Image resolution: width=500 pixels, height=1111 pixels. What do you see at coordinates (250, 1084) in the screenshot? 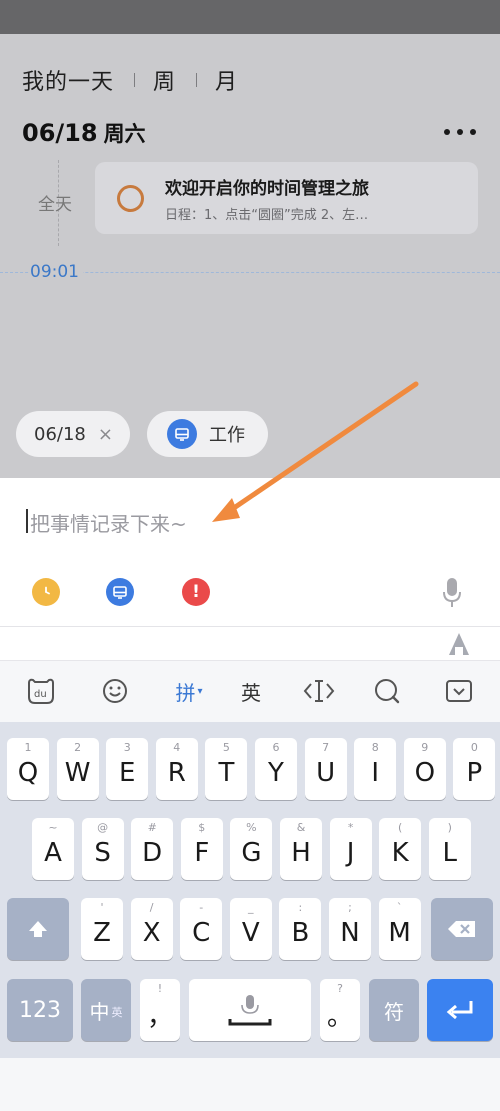
I see `bottom-area` at bounding box center [250, 1084].